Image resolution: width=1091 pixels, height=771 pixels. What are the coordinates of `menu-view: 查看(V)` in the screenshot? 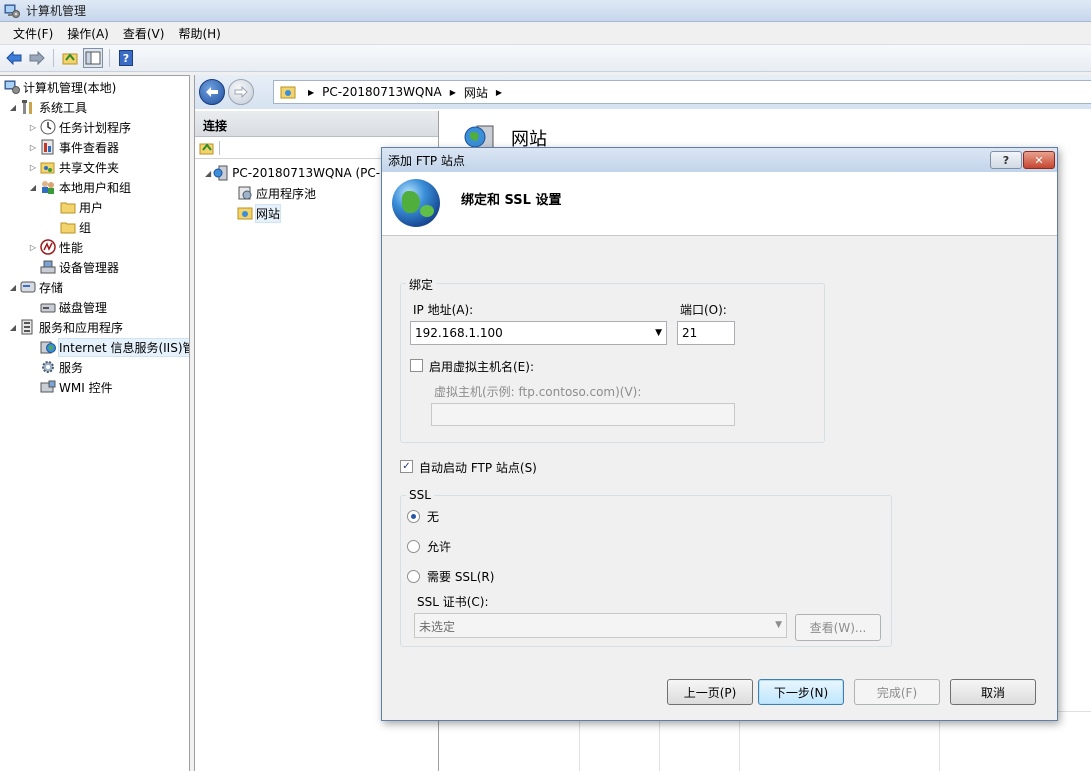 It's located at (144, 33).